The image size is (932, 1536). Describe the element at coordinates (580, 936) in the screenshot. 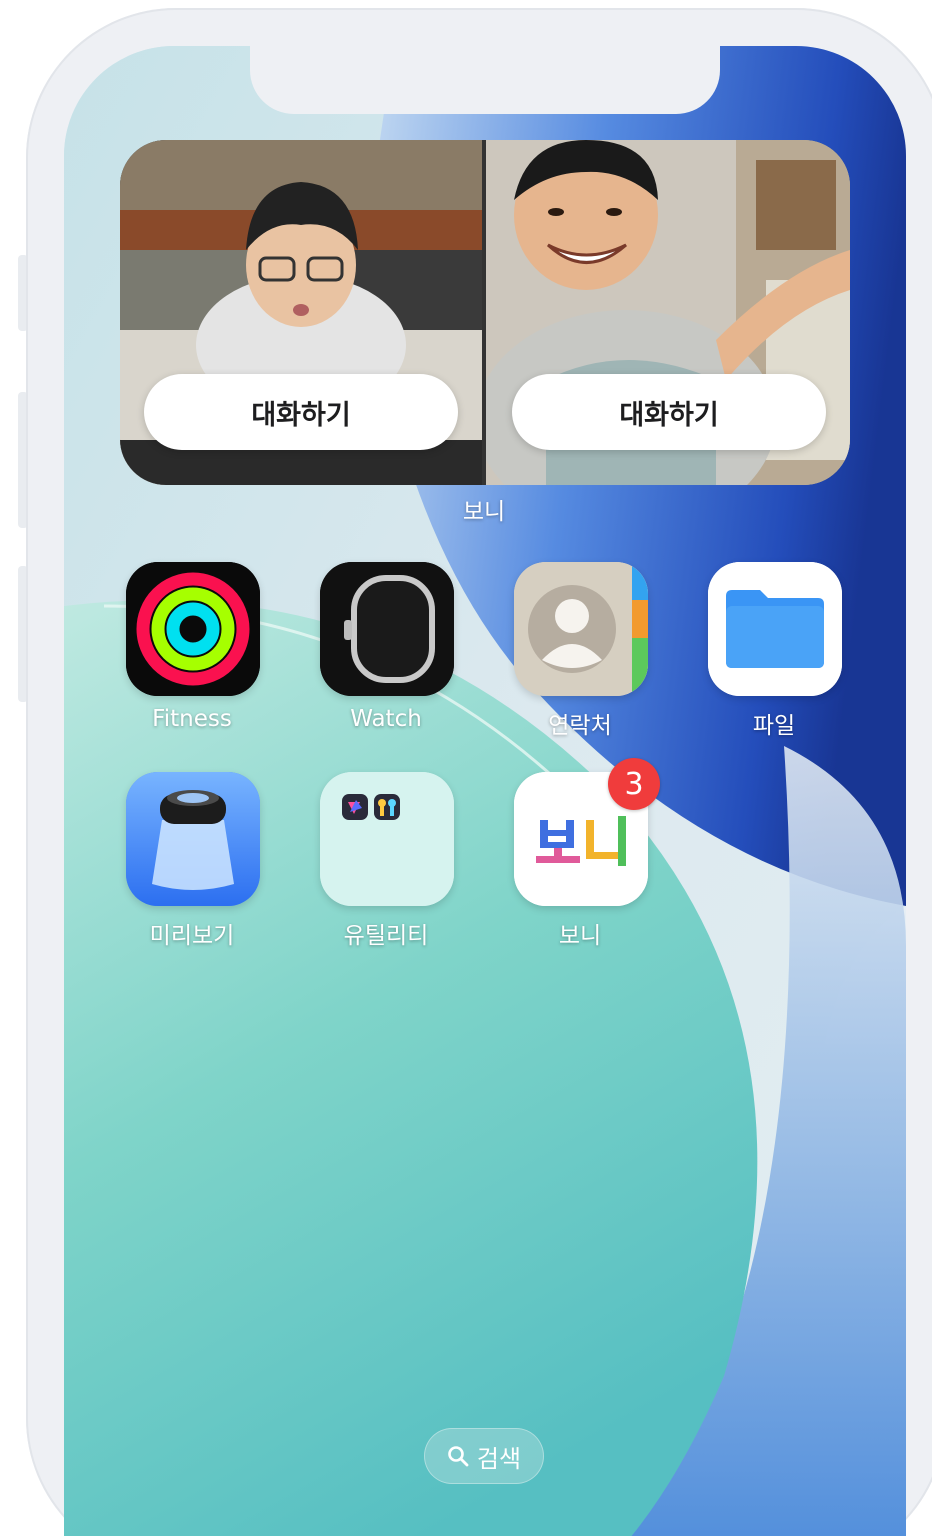

I see `app-label: 보니` at that location.